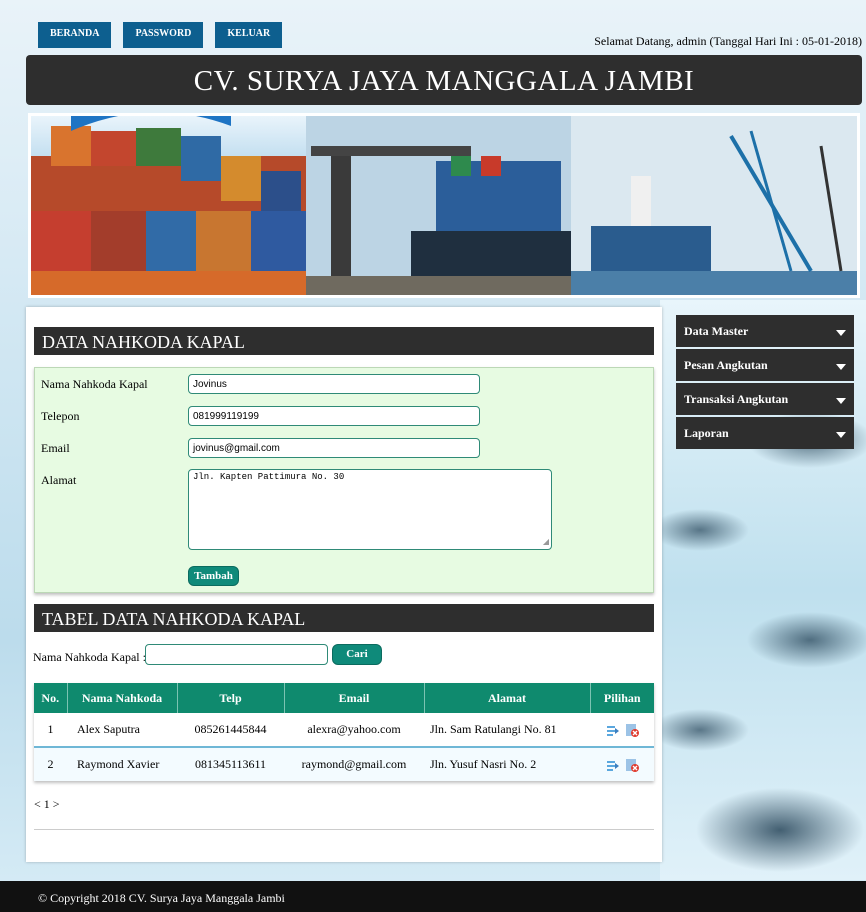  I want to click on cell-email: raymond@gmail.com, so click(354, 763).